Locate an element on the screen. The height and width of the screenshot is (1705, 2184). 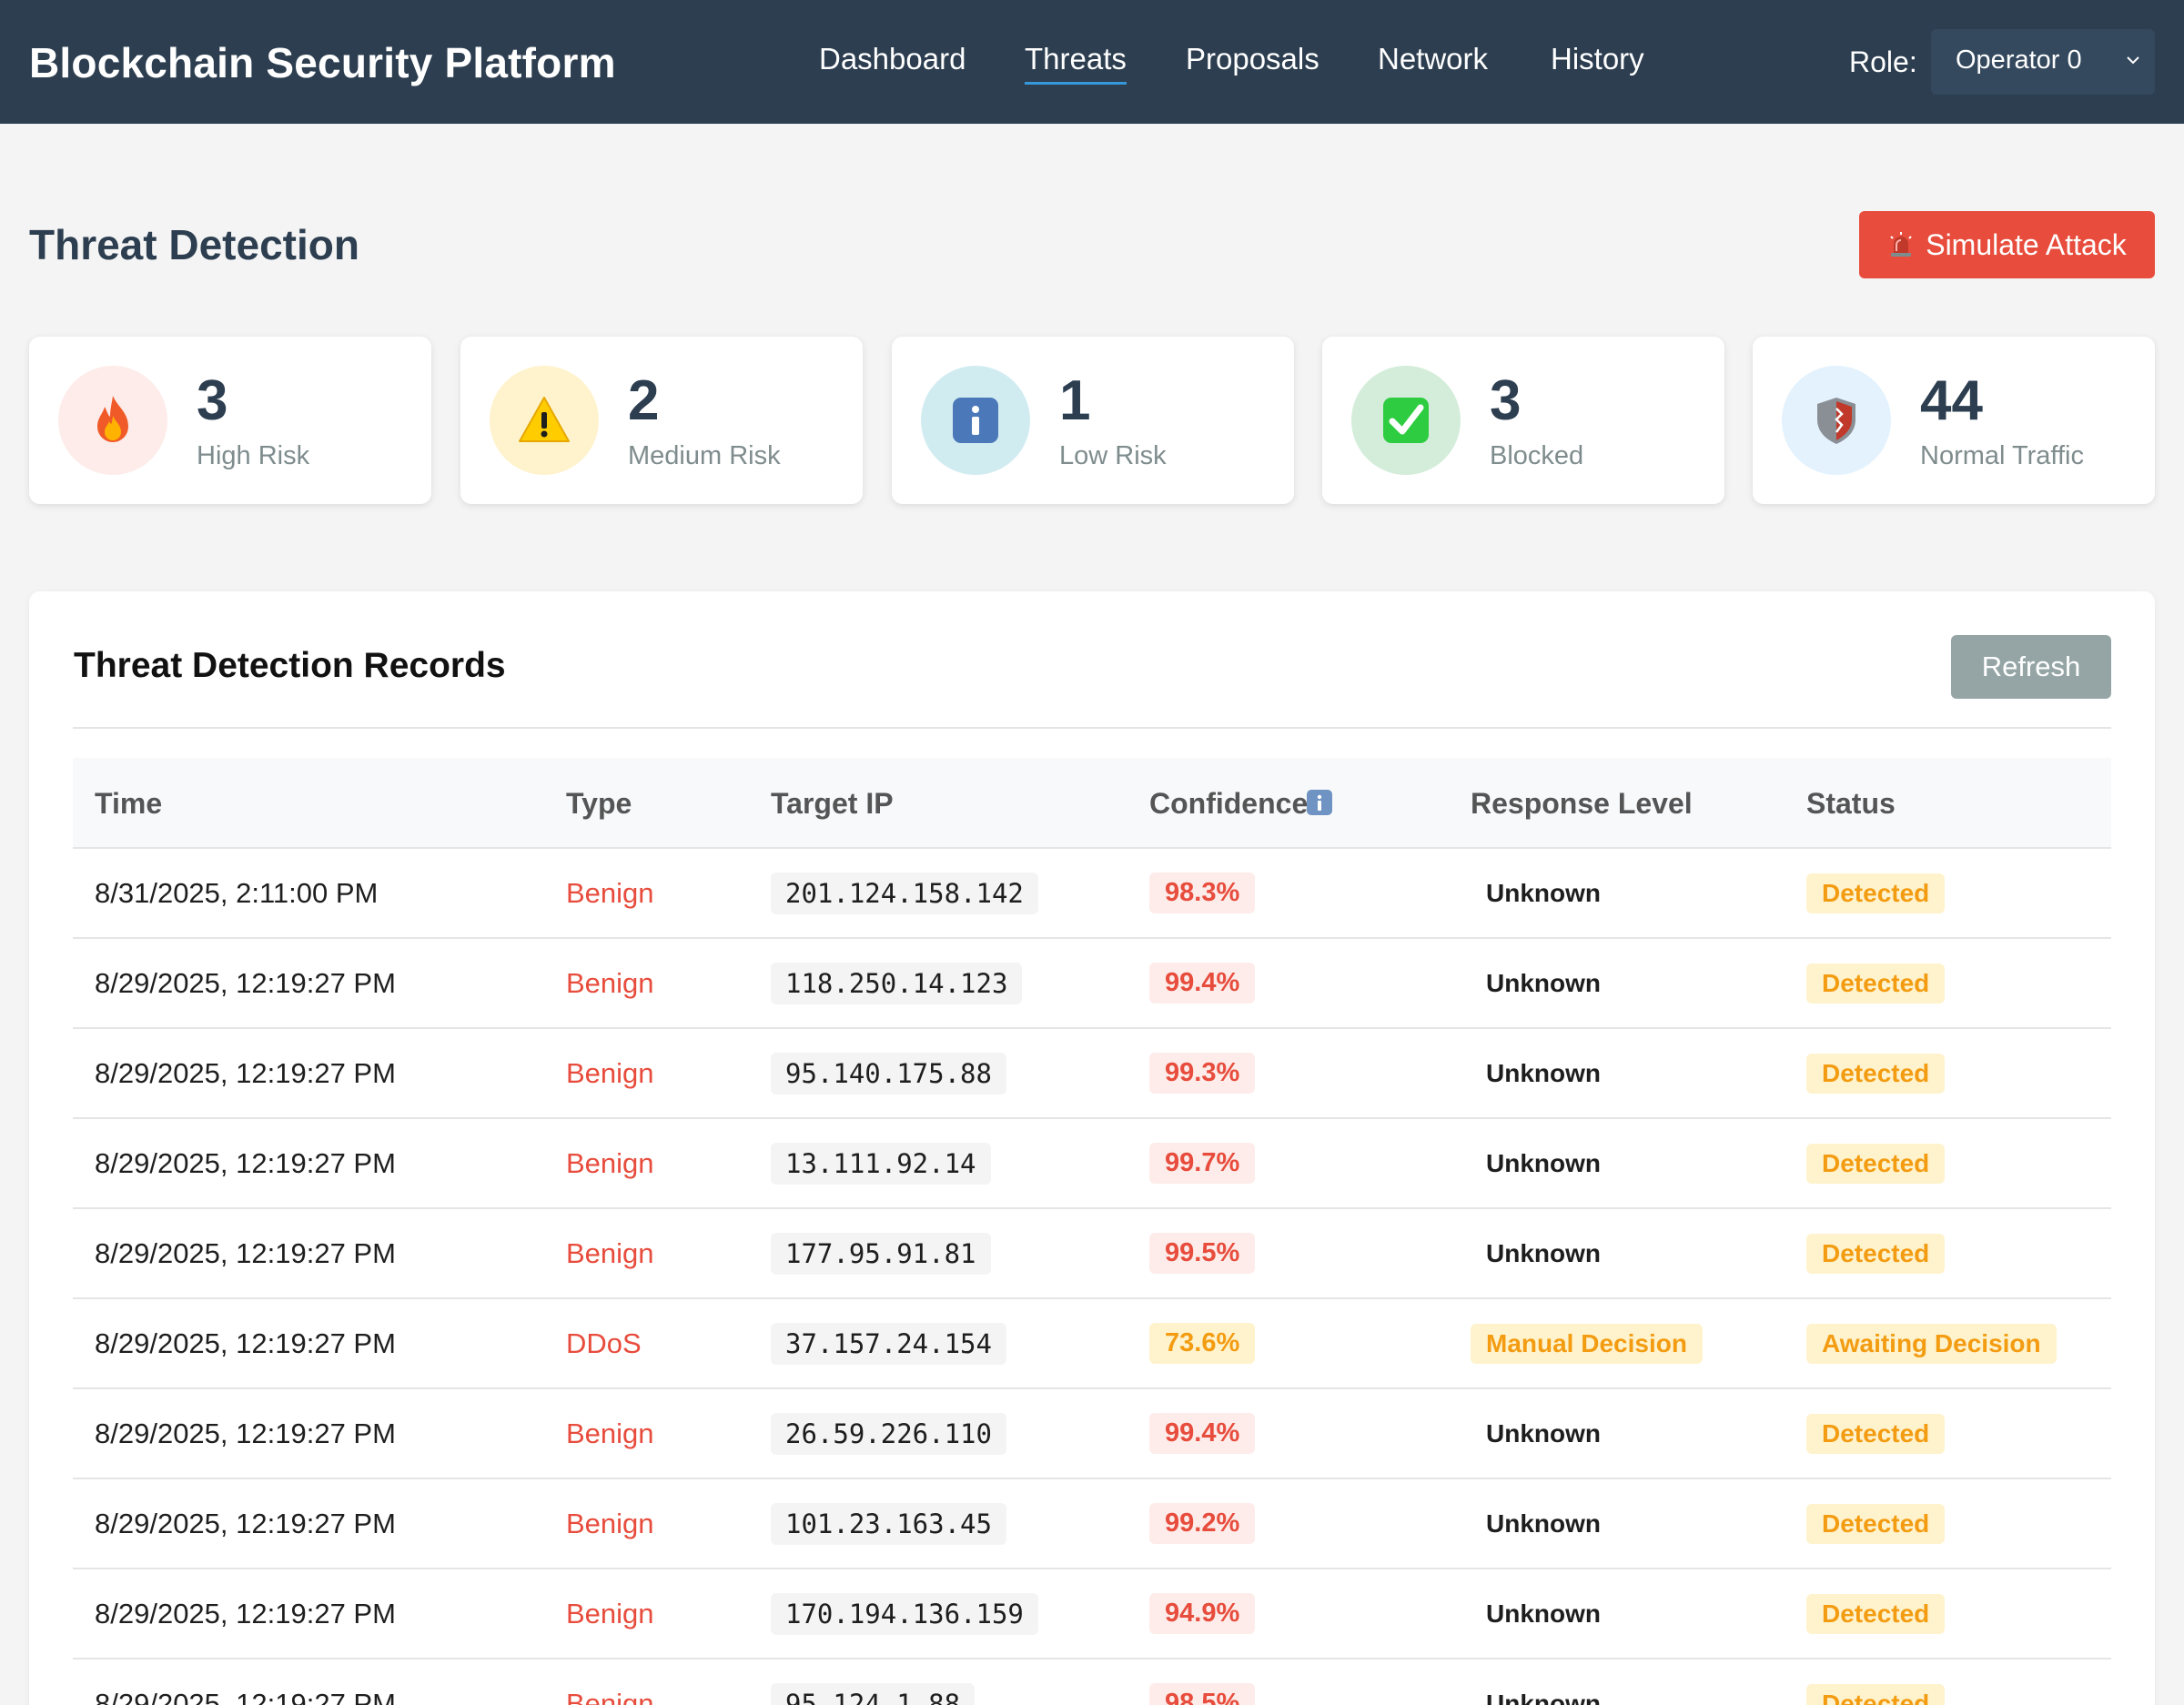
siren-icon is located at coordinates (1901, 245).